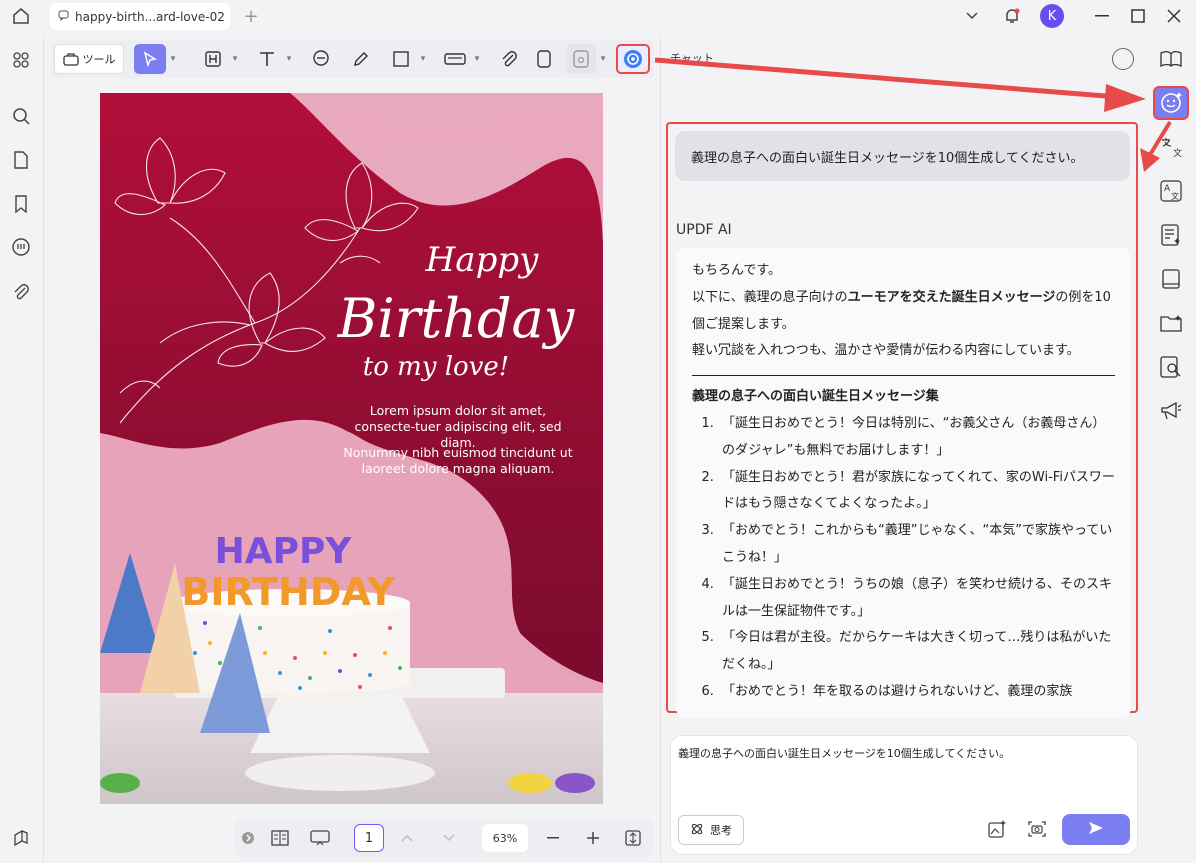 This screenshot has height=863, width=1196. What do you see at coordinates (581, 59) in the screenshot?
I see `save-icon` at bounding box center [581, 59].